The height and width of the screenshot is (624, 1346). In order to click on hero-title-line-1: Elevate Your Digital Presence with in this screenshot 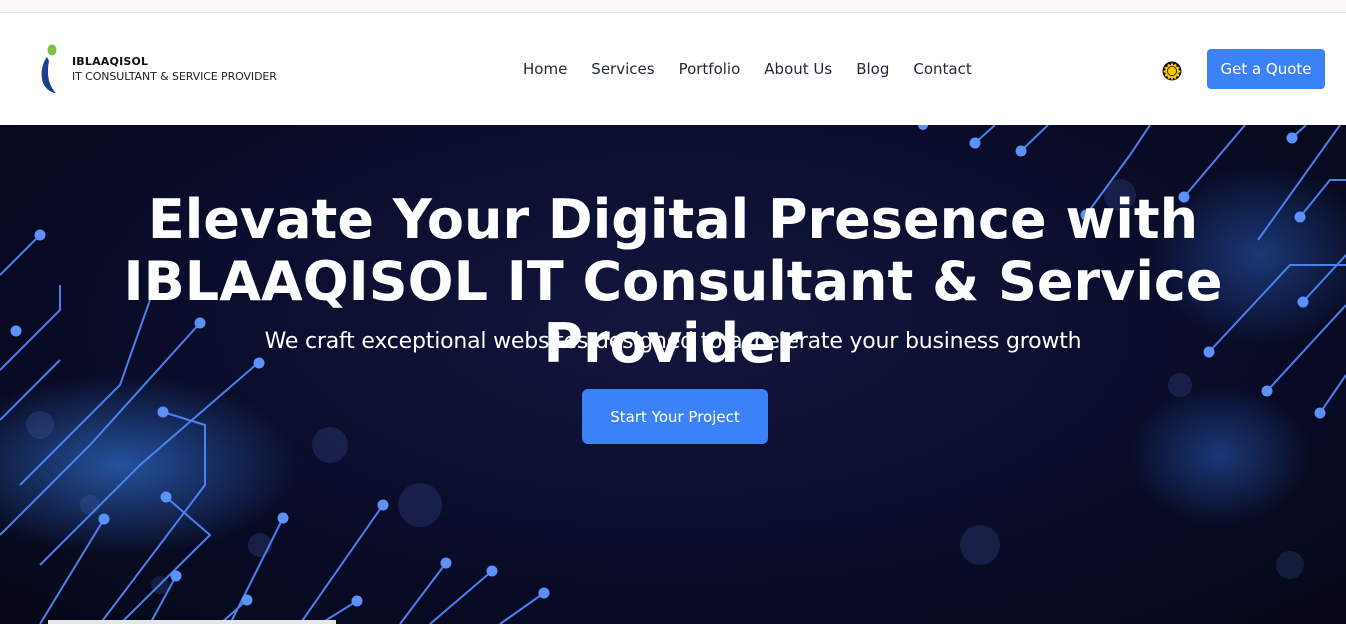, I will do `click(673, 219)`.